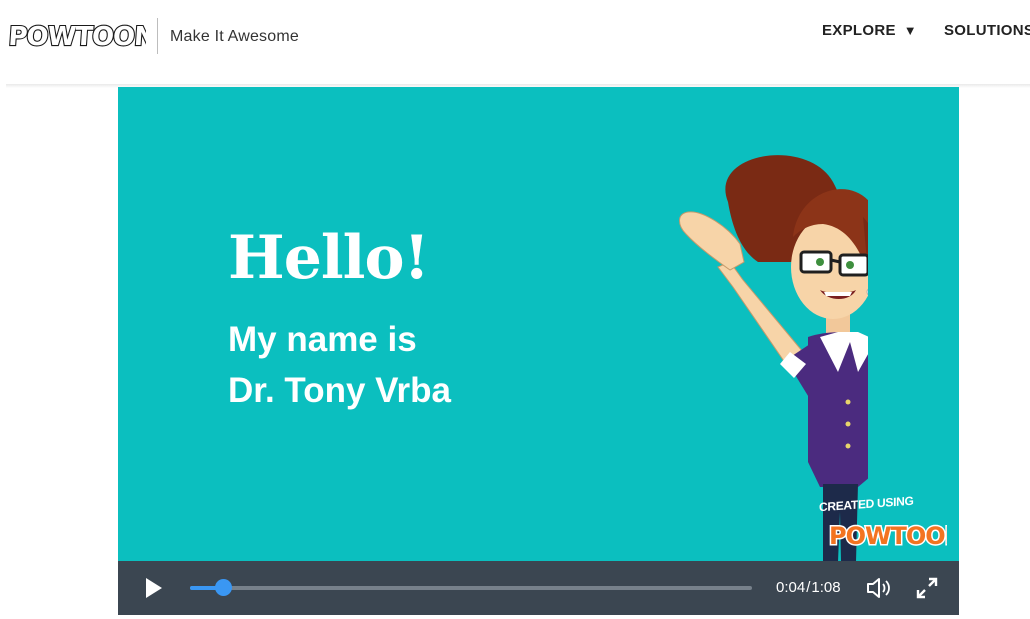  I want to click on chevron-down-icon: ▼, so click(910, 30).